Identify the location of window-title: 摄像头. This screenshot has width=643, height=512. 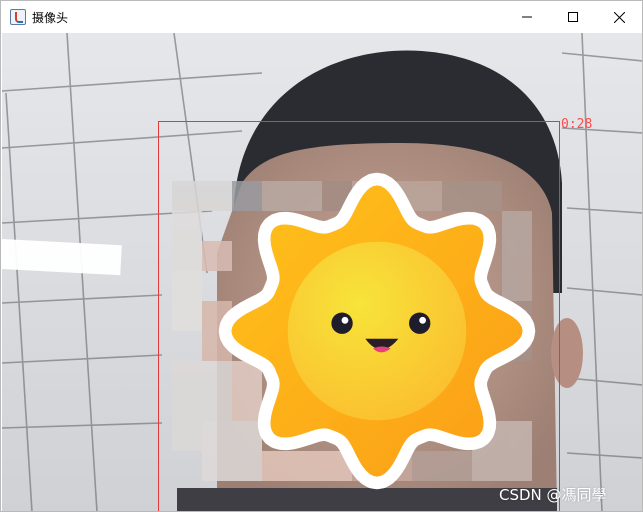
(50, 17).